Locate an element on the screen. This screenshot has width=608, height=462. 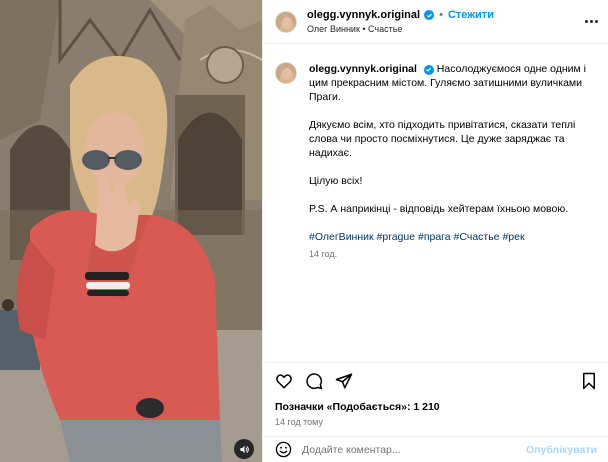
header-username-row: olegg.vynnyk.original • Стежити is located at coordinates (400, 15).